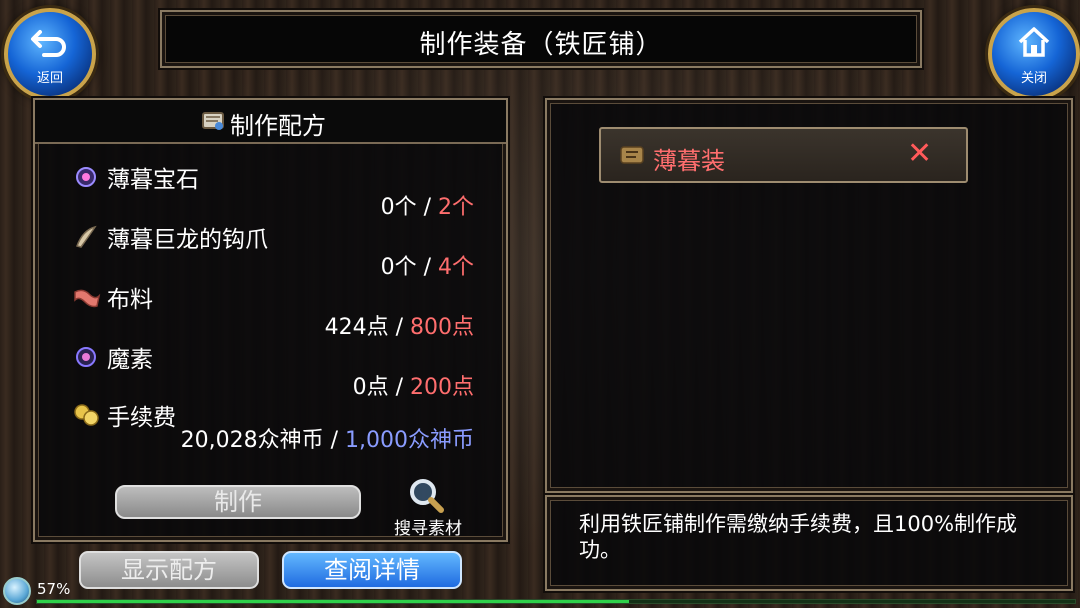 The height and width of the screenshot is (608, 1080). Describe the element at coordinates (169, 570) in the screenshot. I see `show-recipe-button: 显示配方` at that location.